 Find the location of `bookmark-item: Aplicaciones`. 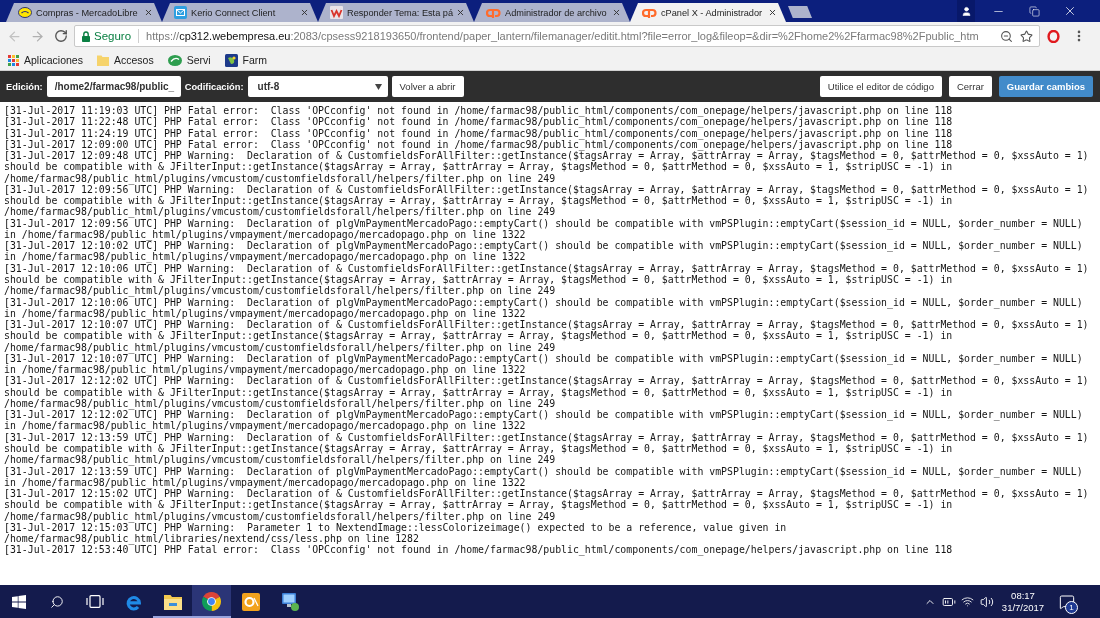

bookmark-item: Aplicaciones is located at coordinates (45, 60).